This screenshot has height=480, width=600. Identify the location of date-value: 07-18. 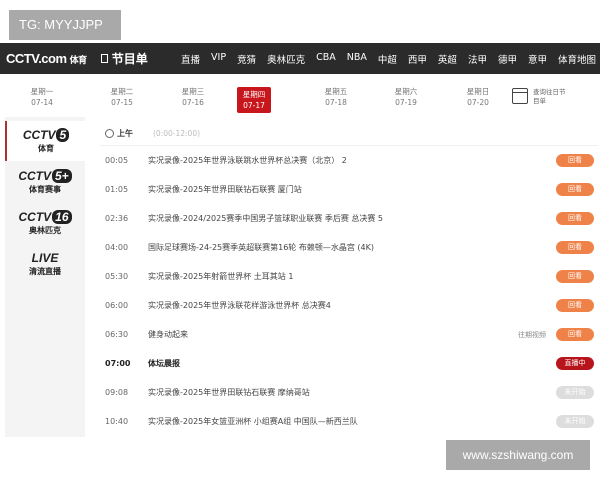
(336, 102).